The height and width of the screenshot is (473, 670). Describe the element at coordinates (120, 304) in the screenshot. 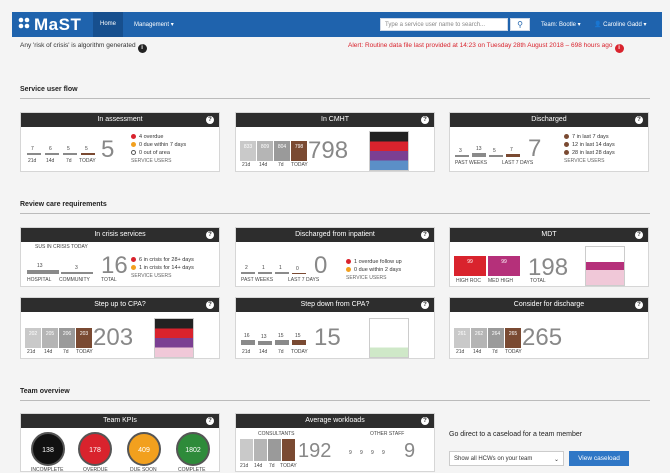

I see `card-title-text: Step up to CPA?` at that location.